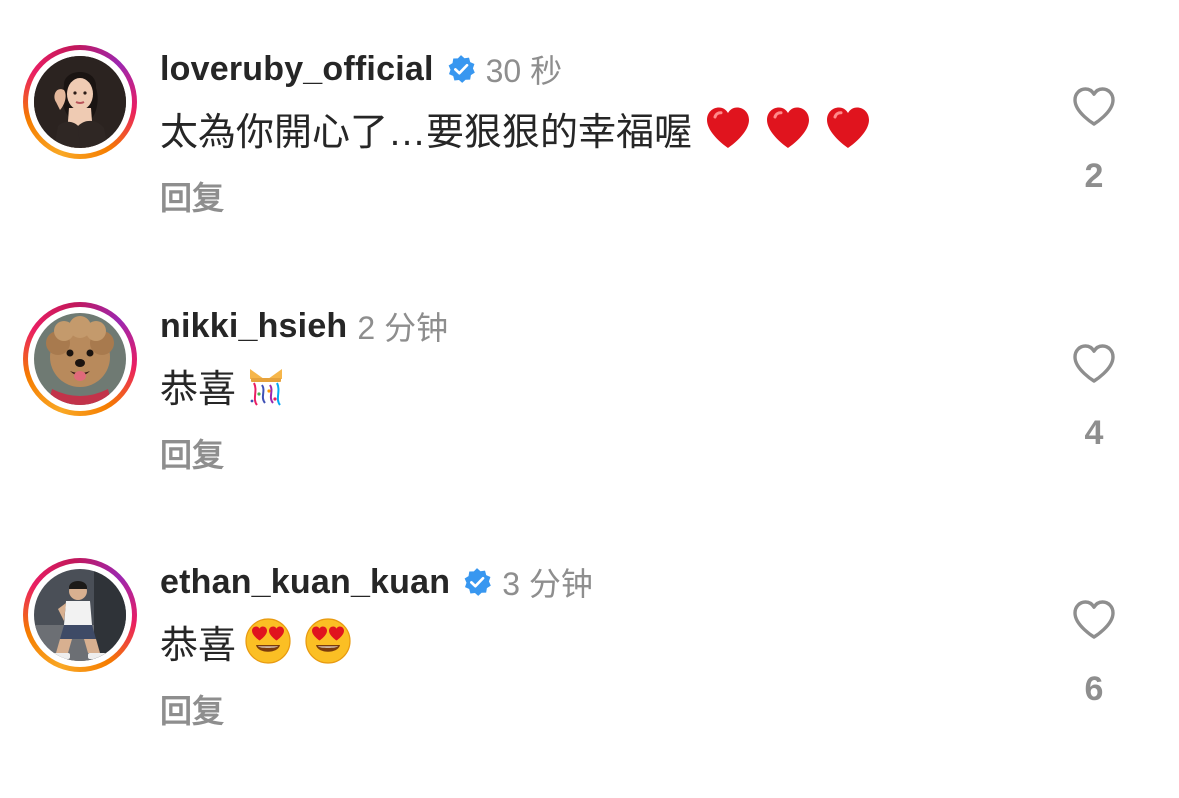  What do you see at coordinates (1094, 433) in the screenshot?
I see `like-count: 4` at bounding box center [1094, 433].